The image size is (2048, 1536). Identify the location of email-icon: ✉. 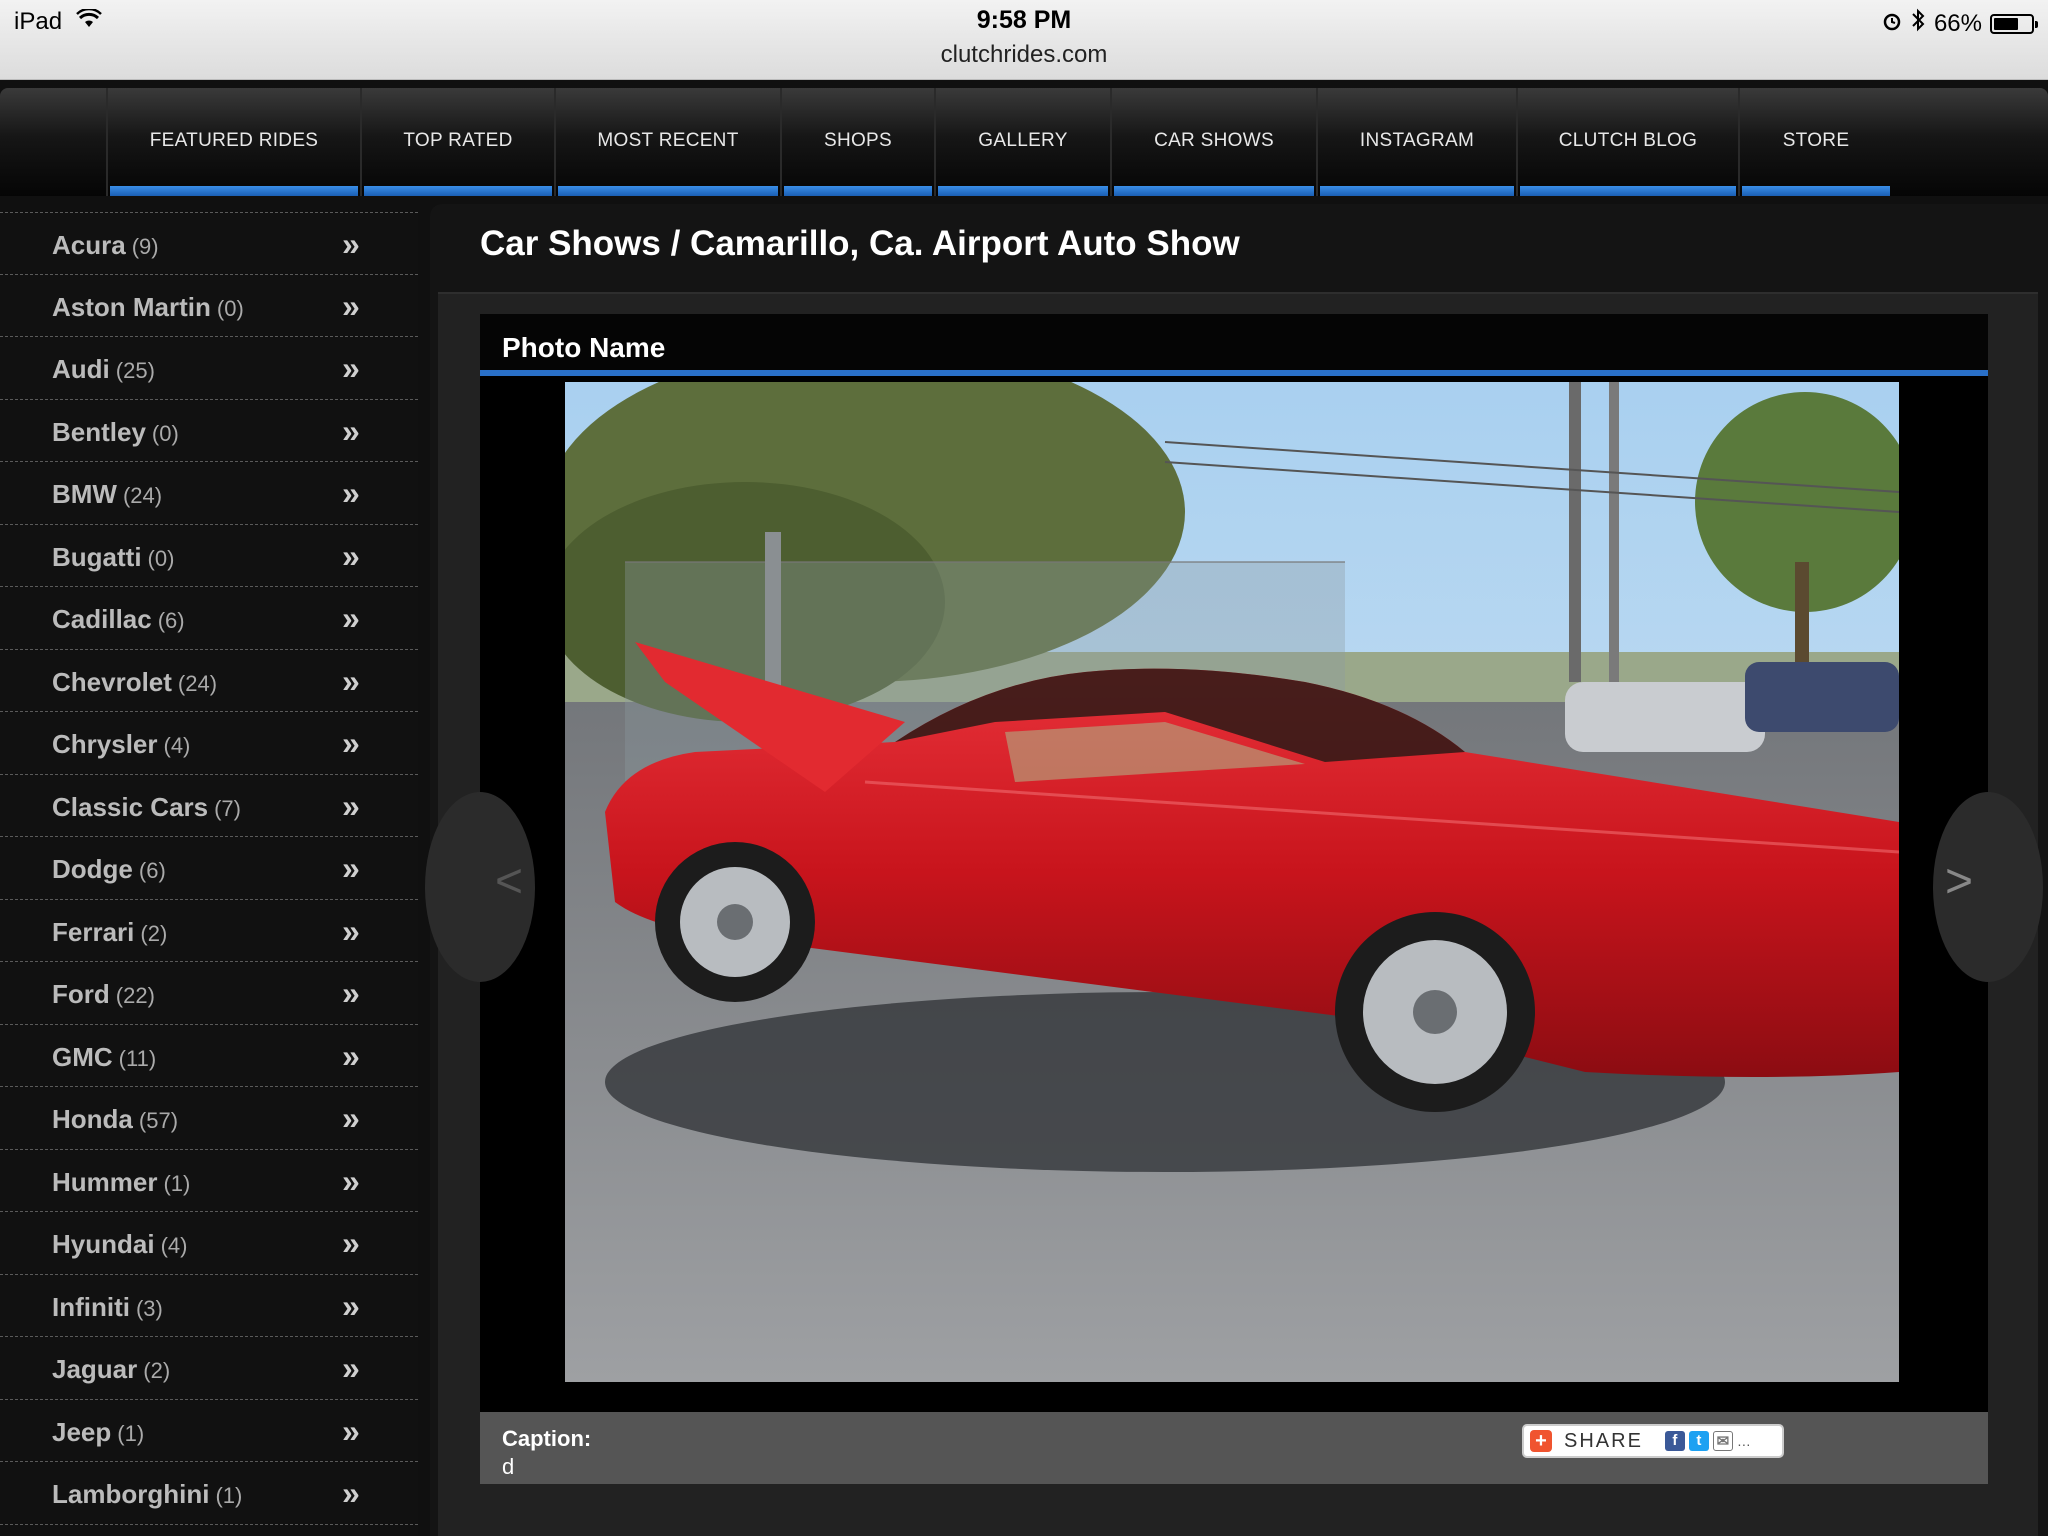
(1722, 1441).